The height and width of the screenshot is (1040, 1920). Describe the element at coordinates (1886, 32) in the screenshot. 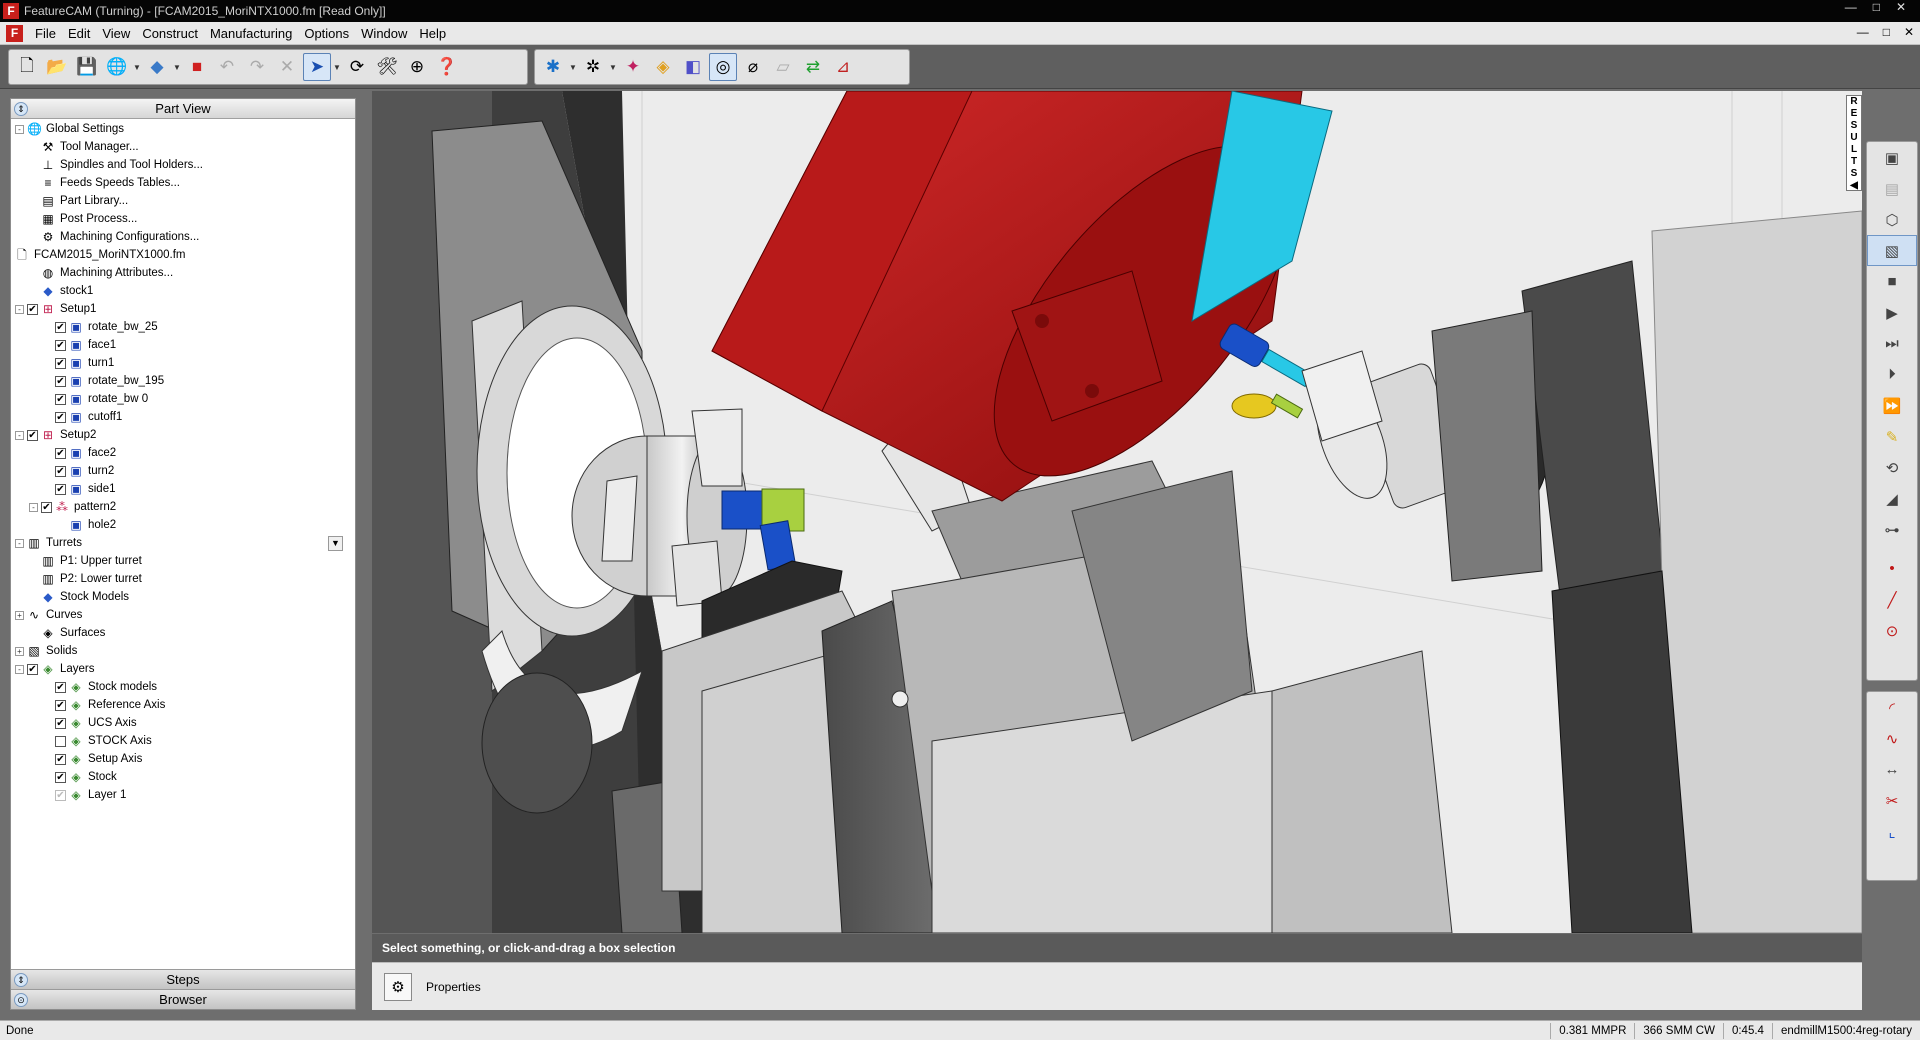

I see `doc-restore-button: □` at that location.